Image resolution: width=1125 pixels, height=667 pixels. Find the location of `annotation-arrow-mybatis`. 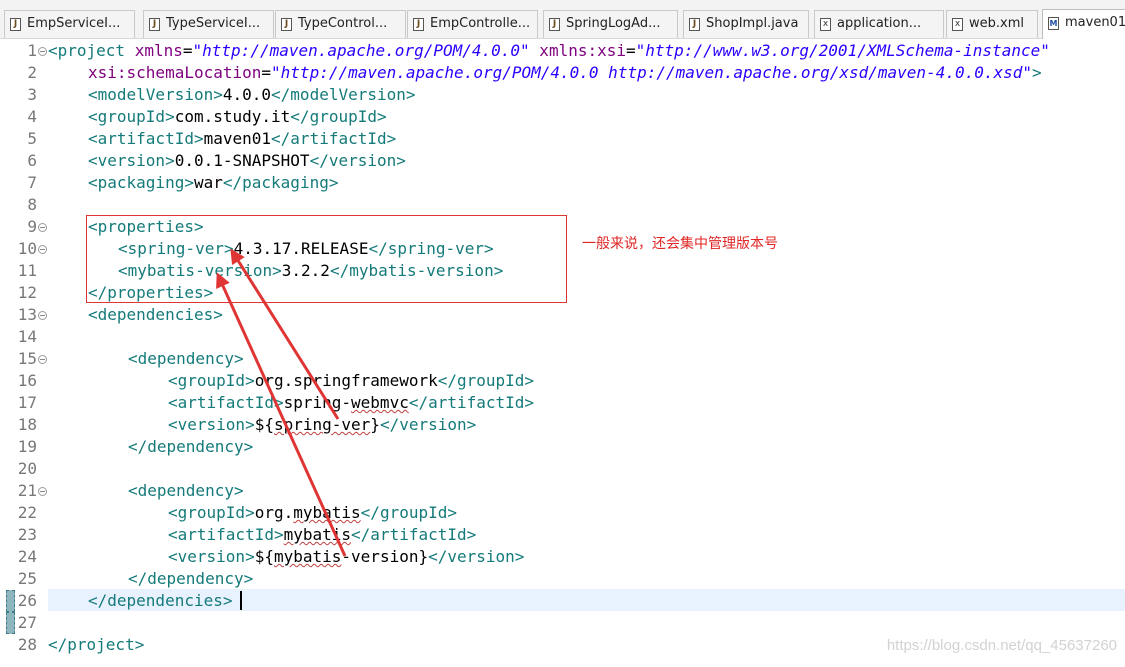

annotation-arrow-mybatis is located at coordinates (281, 414).